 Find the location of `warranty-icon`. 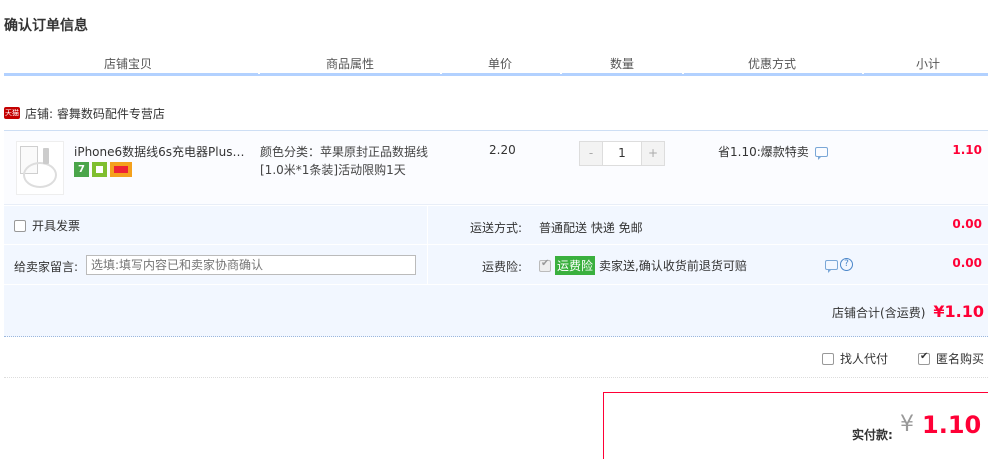

warranty-icon is located at coordinates (99, 169).